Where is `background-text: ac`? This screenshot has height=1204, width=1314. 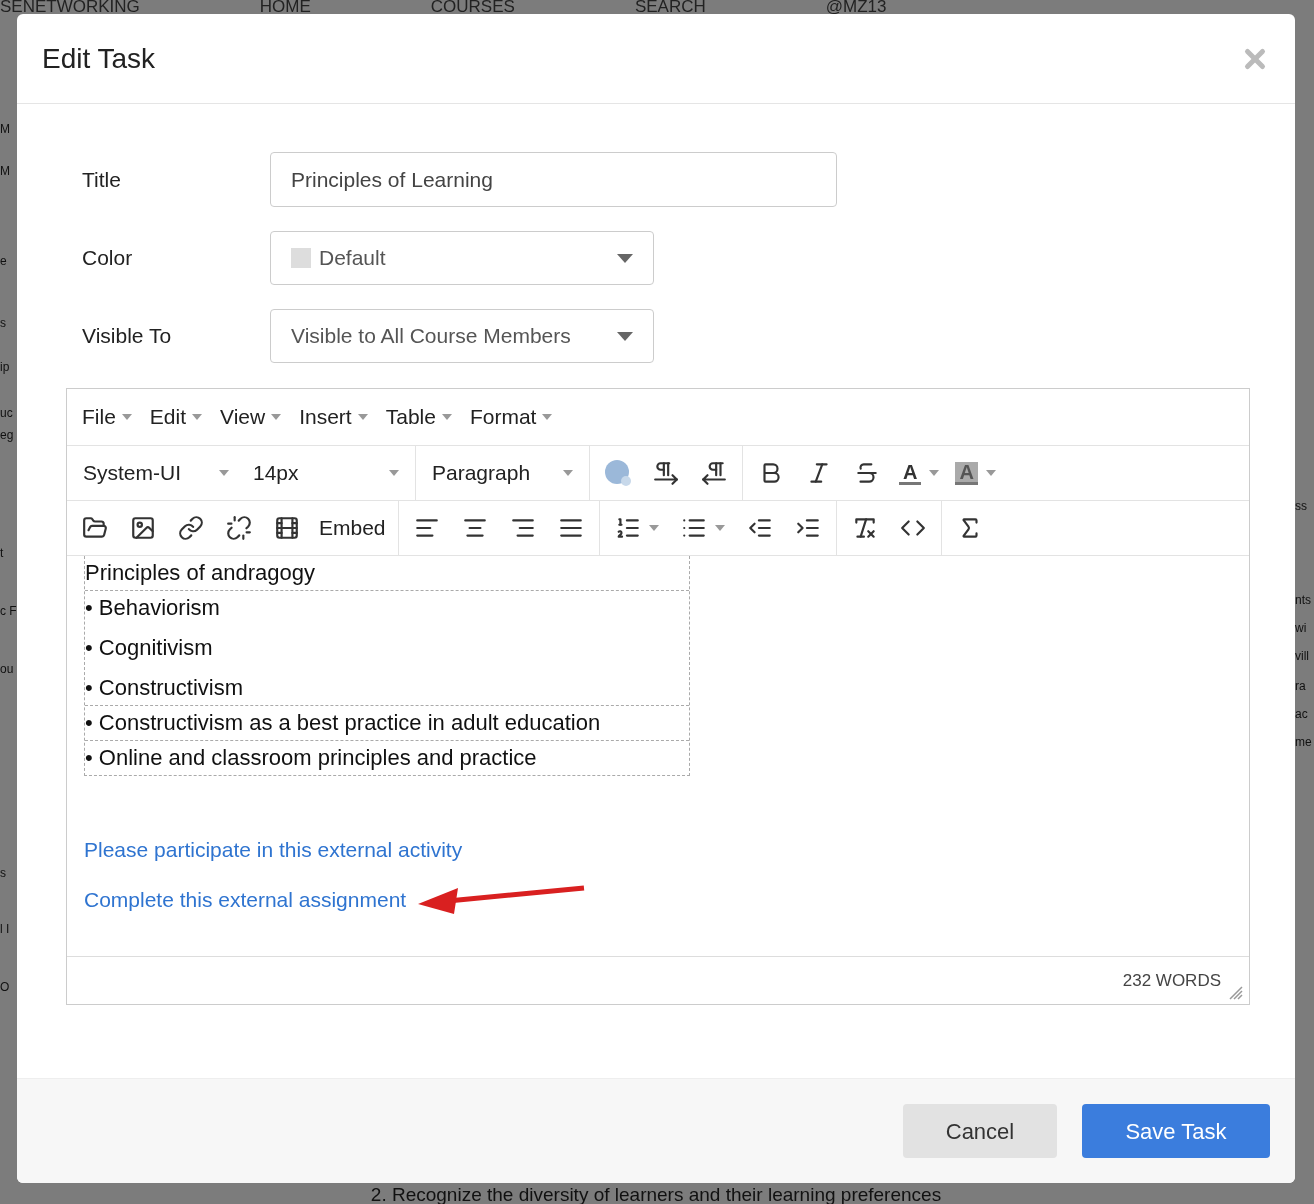
background-text: ac is located at coordinates (1302, 714).